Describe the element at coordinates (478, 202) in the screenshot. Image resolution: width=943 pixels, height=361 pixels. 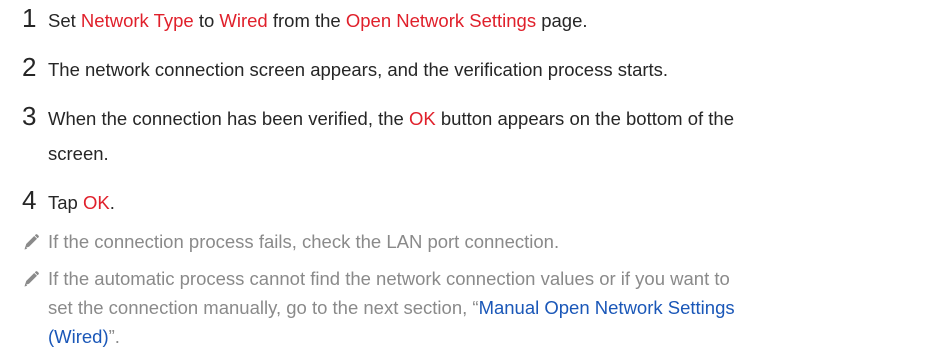
I see `step-text: Tap OK.` at that location.